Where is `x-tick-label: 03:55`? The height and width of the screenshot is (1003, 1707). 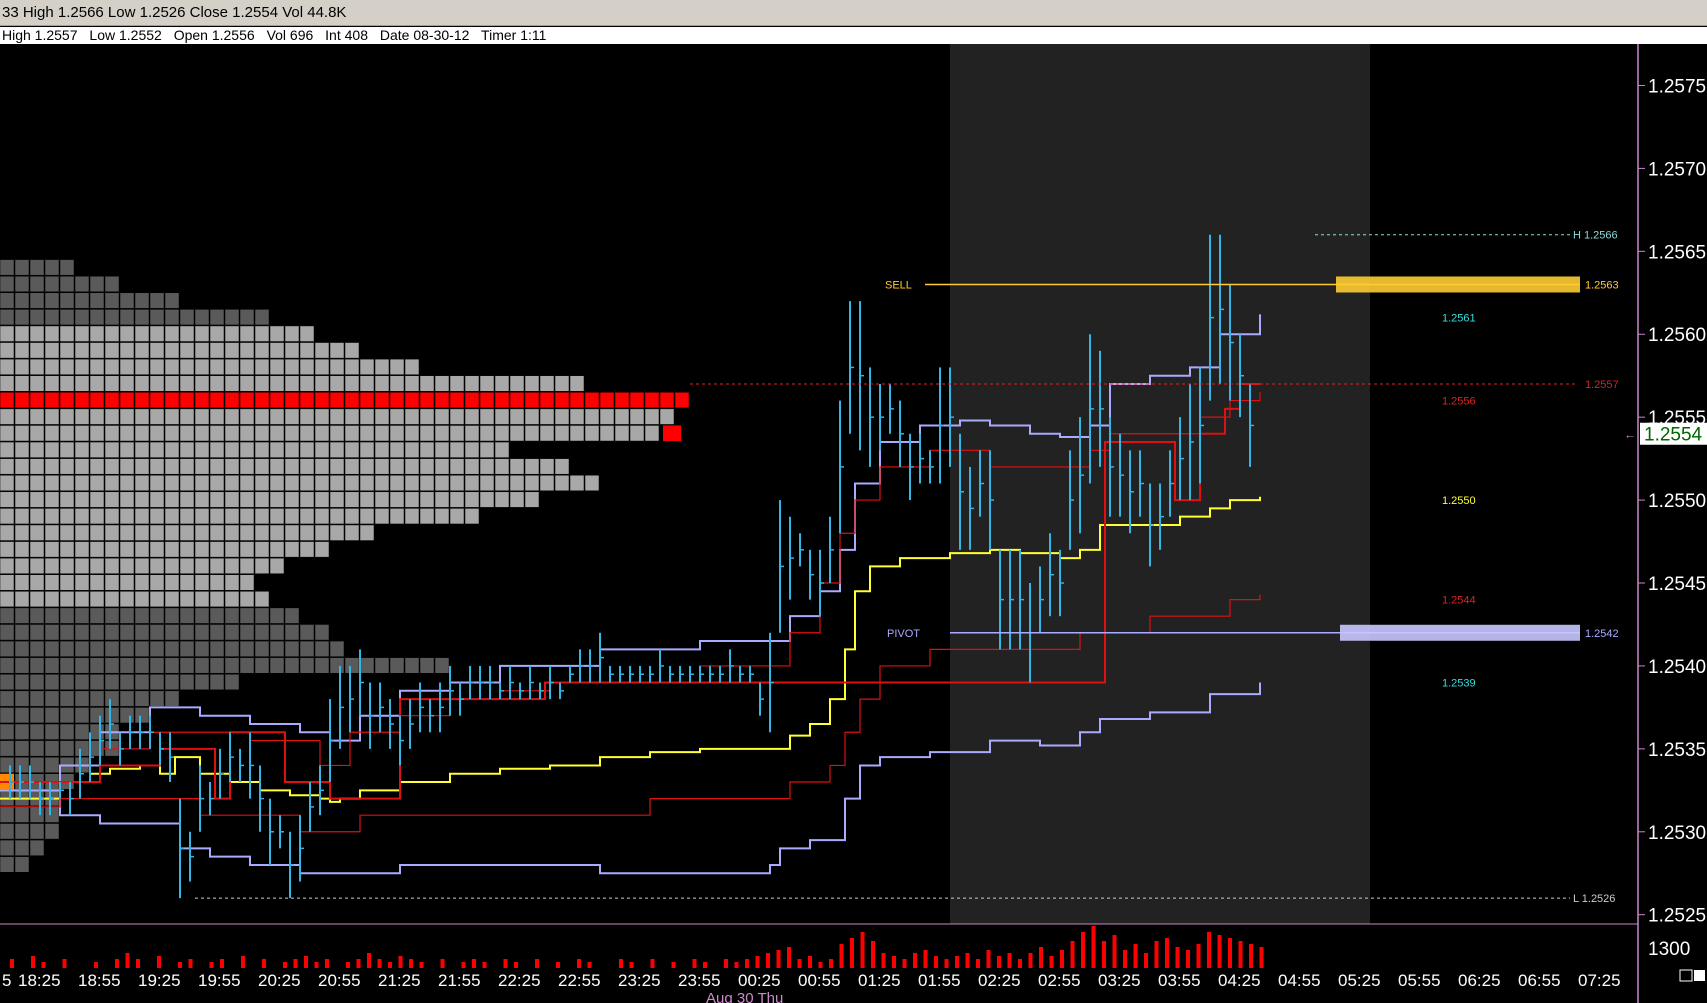
x-tick-label: 03:55 is located at coordinates (1179, 980).